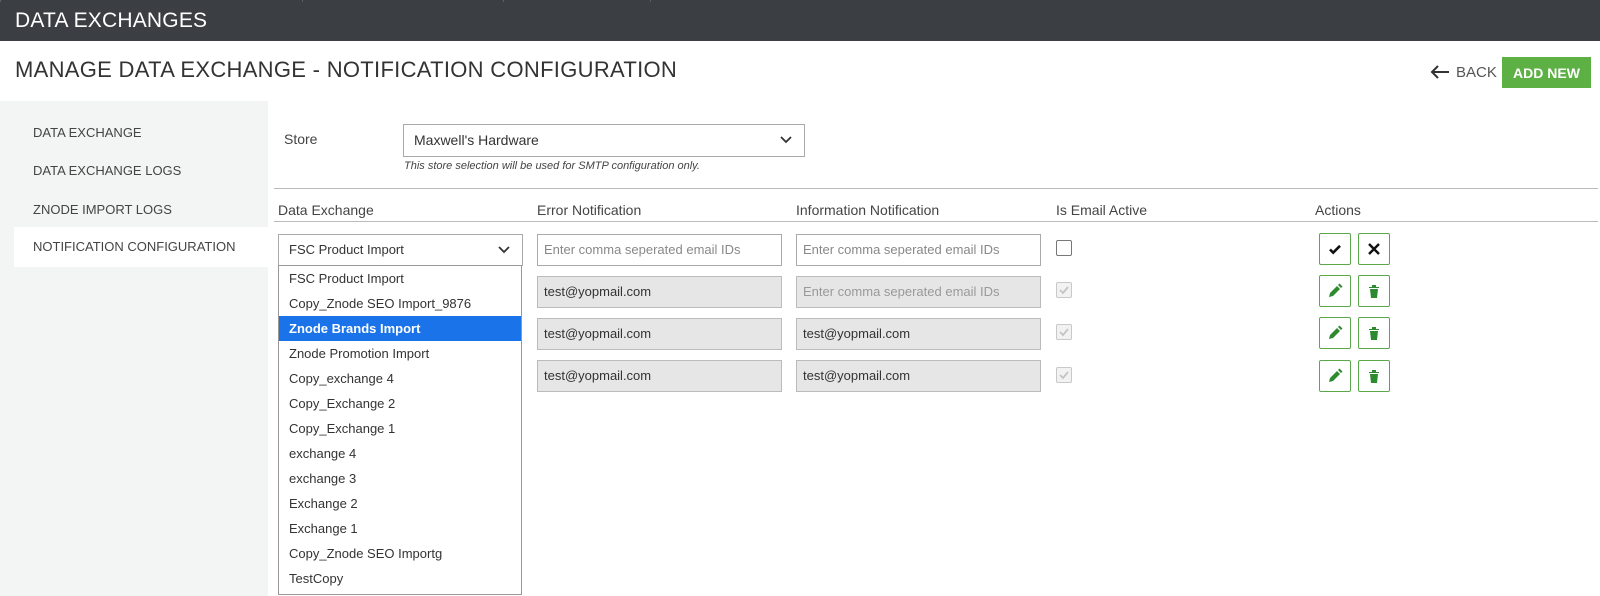 The image size is (1600, 596). What do you see at coordinates (102, 209) in the screenshot?
I see `sidebar-item-znode-import-logs: ZNODE IMPORT LOGS` at bounding box center [102, 209].